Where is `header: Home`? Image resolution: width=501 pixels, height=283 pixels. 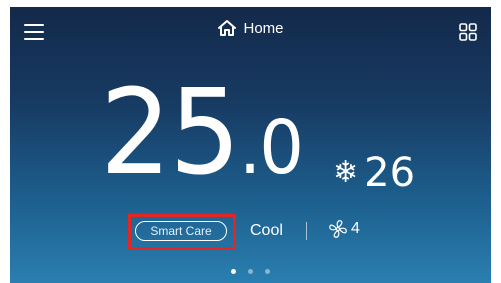 header: Home is located at coordinates (250, 28).